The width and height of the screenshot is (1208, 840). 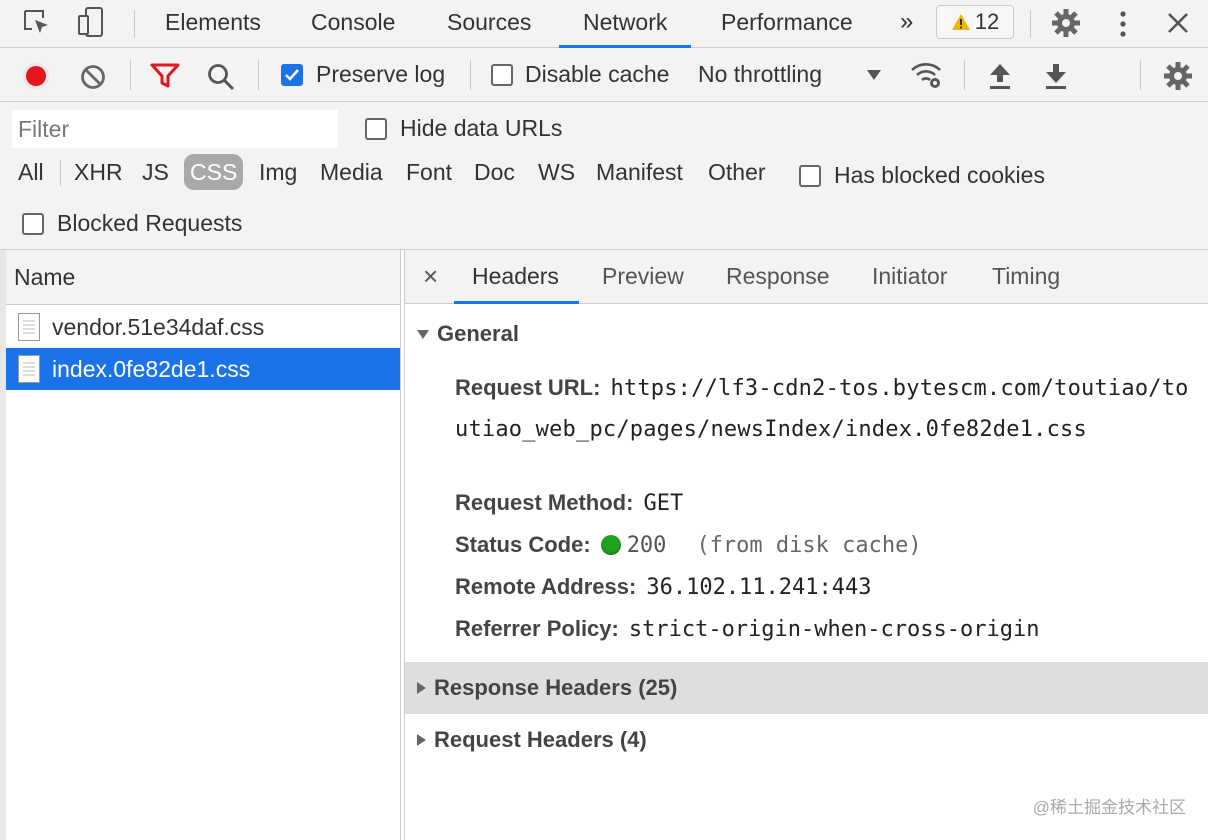 I want to click on general-section-toggle: General, so click(x=806, y=334).